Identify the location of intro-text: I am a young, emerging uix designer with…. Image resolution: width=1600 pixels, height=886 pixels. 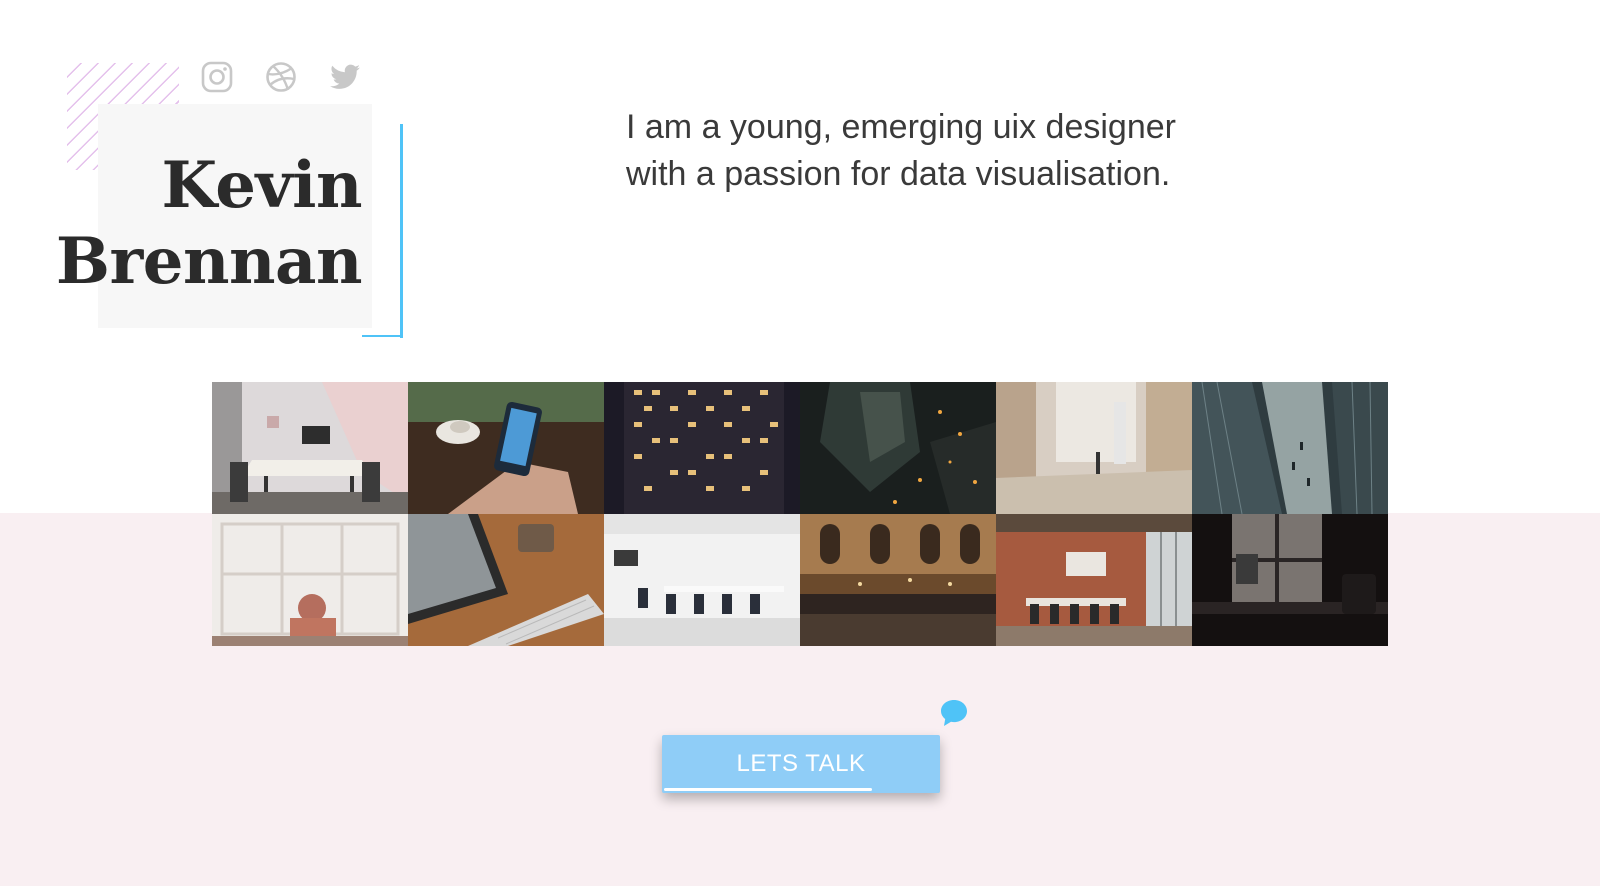
(901, 150).